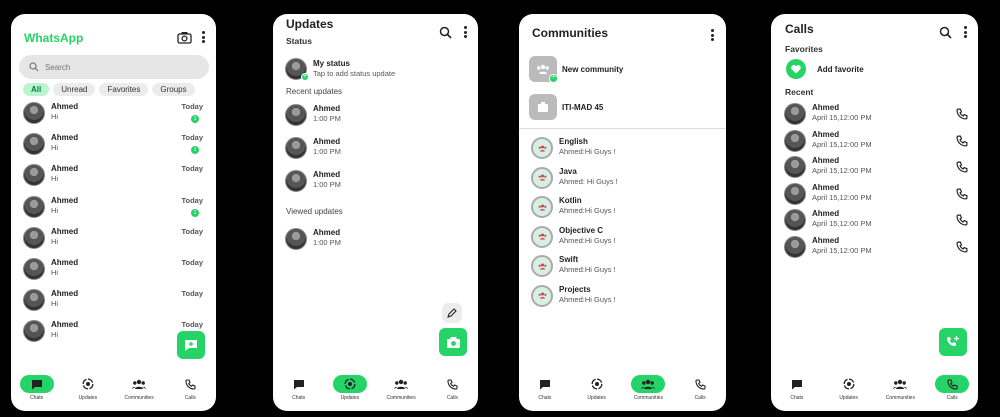 This screenshot has width=1000, height=417. I want to click on group-row: English Ahmed:Hi Guys !, so click(621, 150).